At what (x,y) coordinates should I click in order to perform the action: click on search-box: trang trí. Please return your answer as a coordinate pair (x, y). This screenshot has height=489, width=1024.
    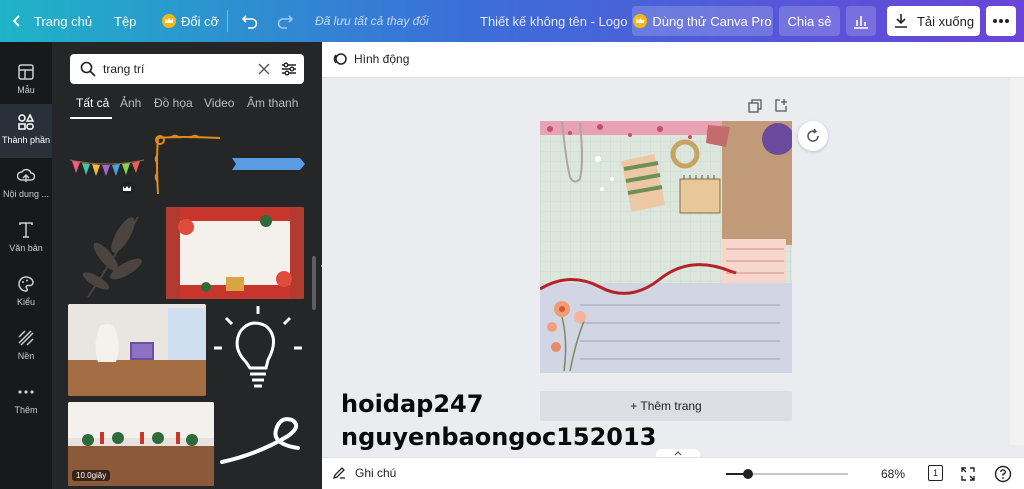
    Looking at the image, I should click on (187, 69).